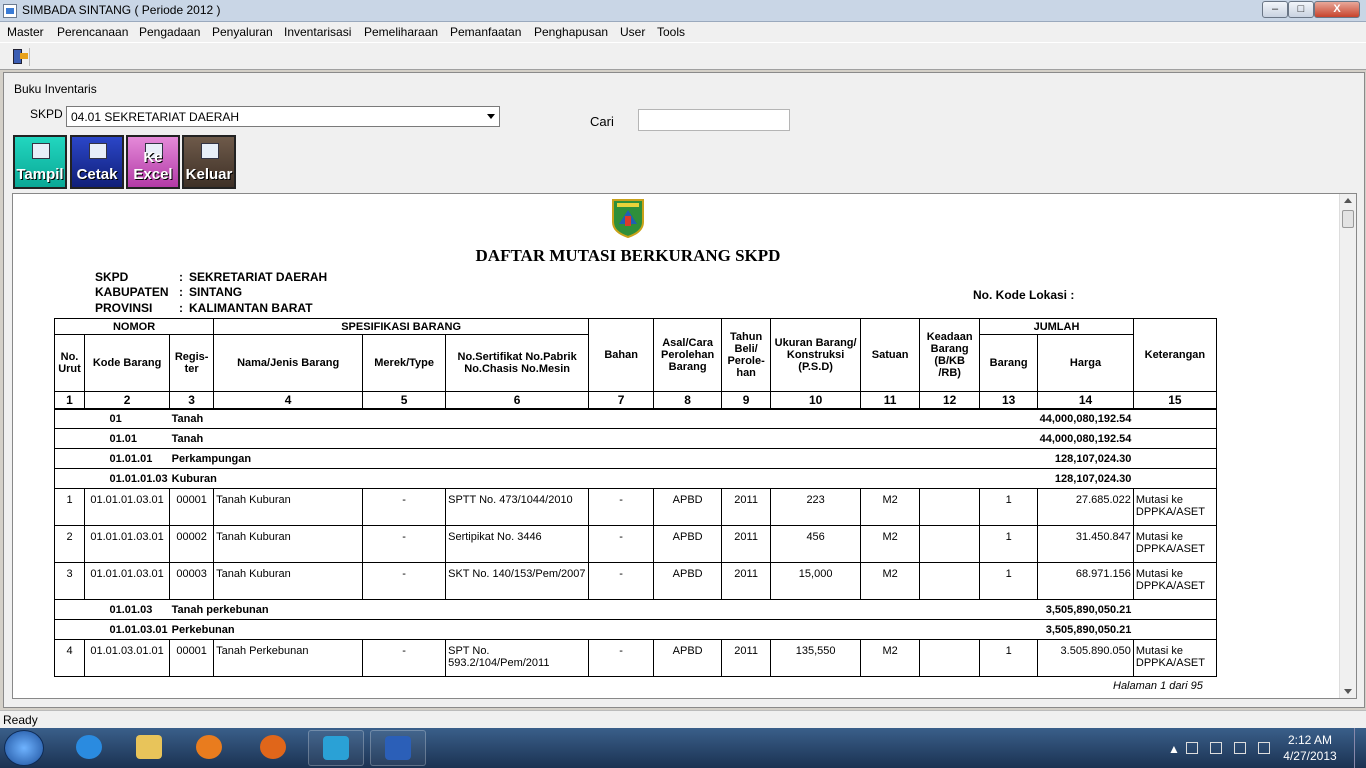 This screenshot has width=1366, height=768. What do you see at coordinates (1174, 749) in the screenshot?
I see `show-hidden-icons-icon: ▲` at bounding box center [1174, 749].